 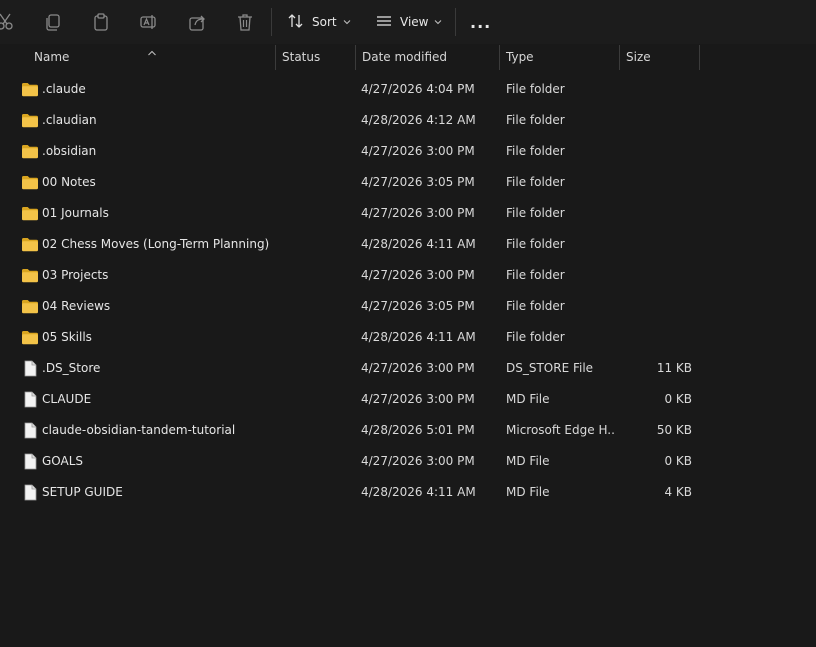 I want to click on folder-row: 04 Reviews 4/27/2026 3:05 PM File folder, so click(x=408, y=306).